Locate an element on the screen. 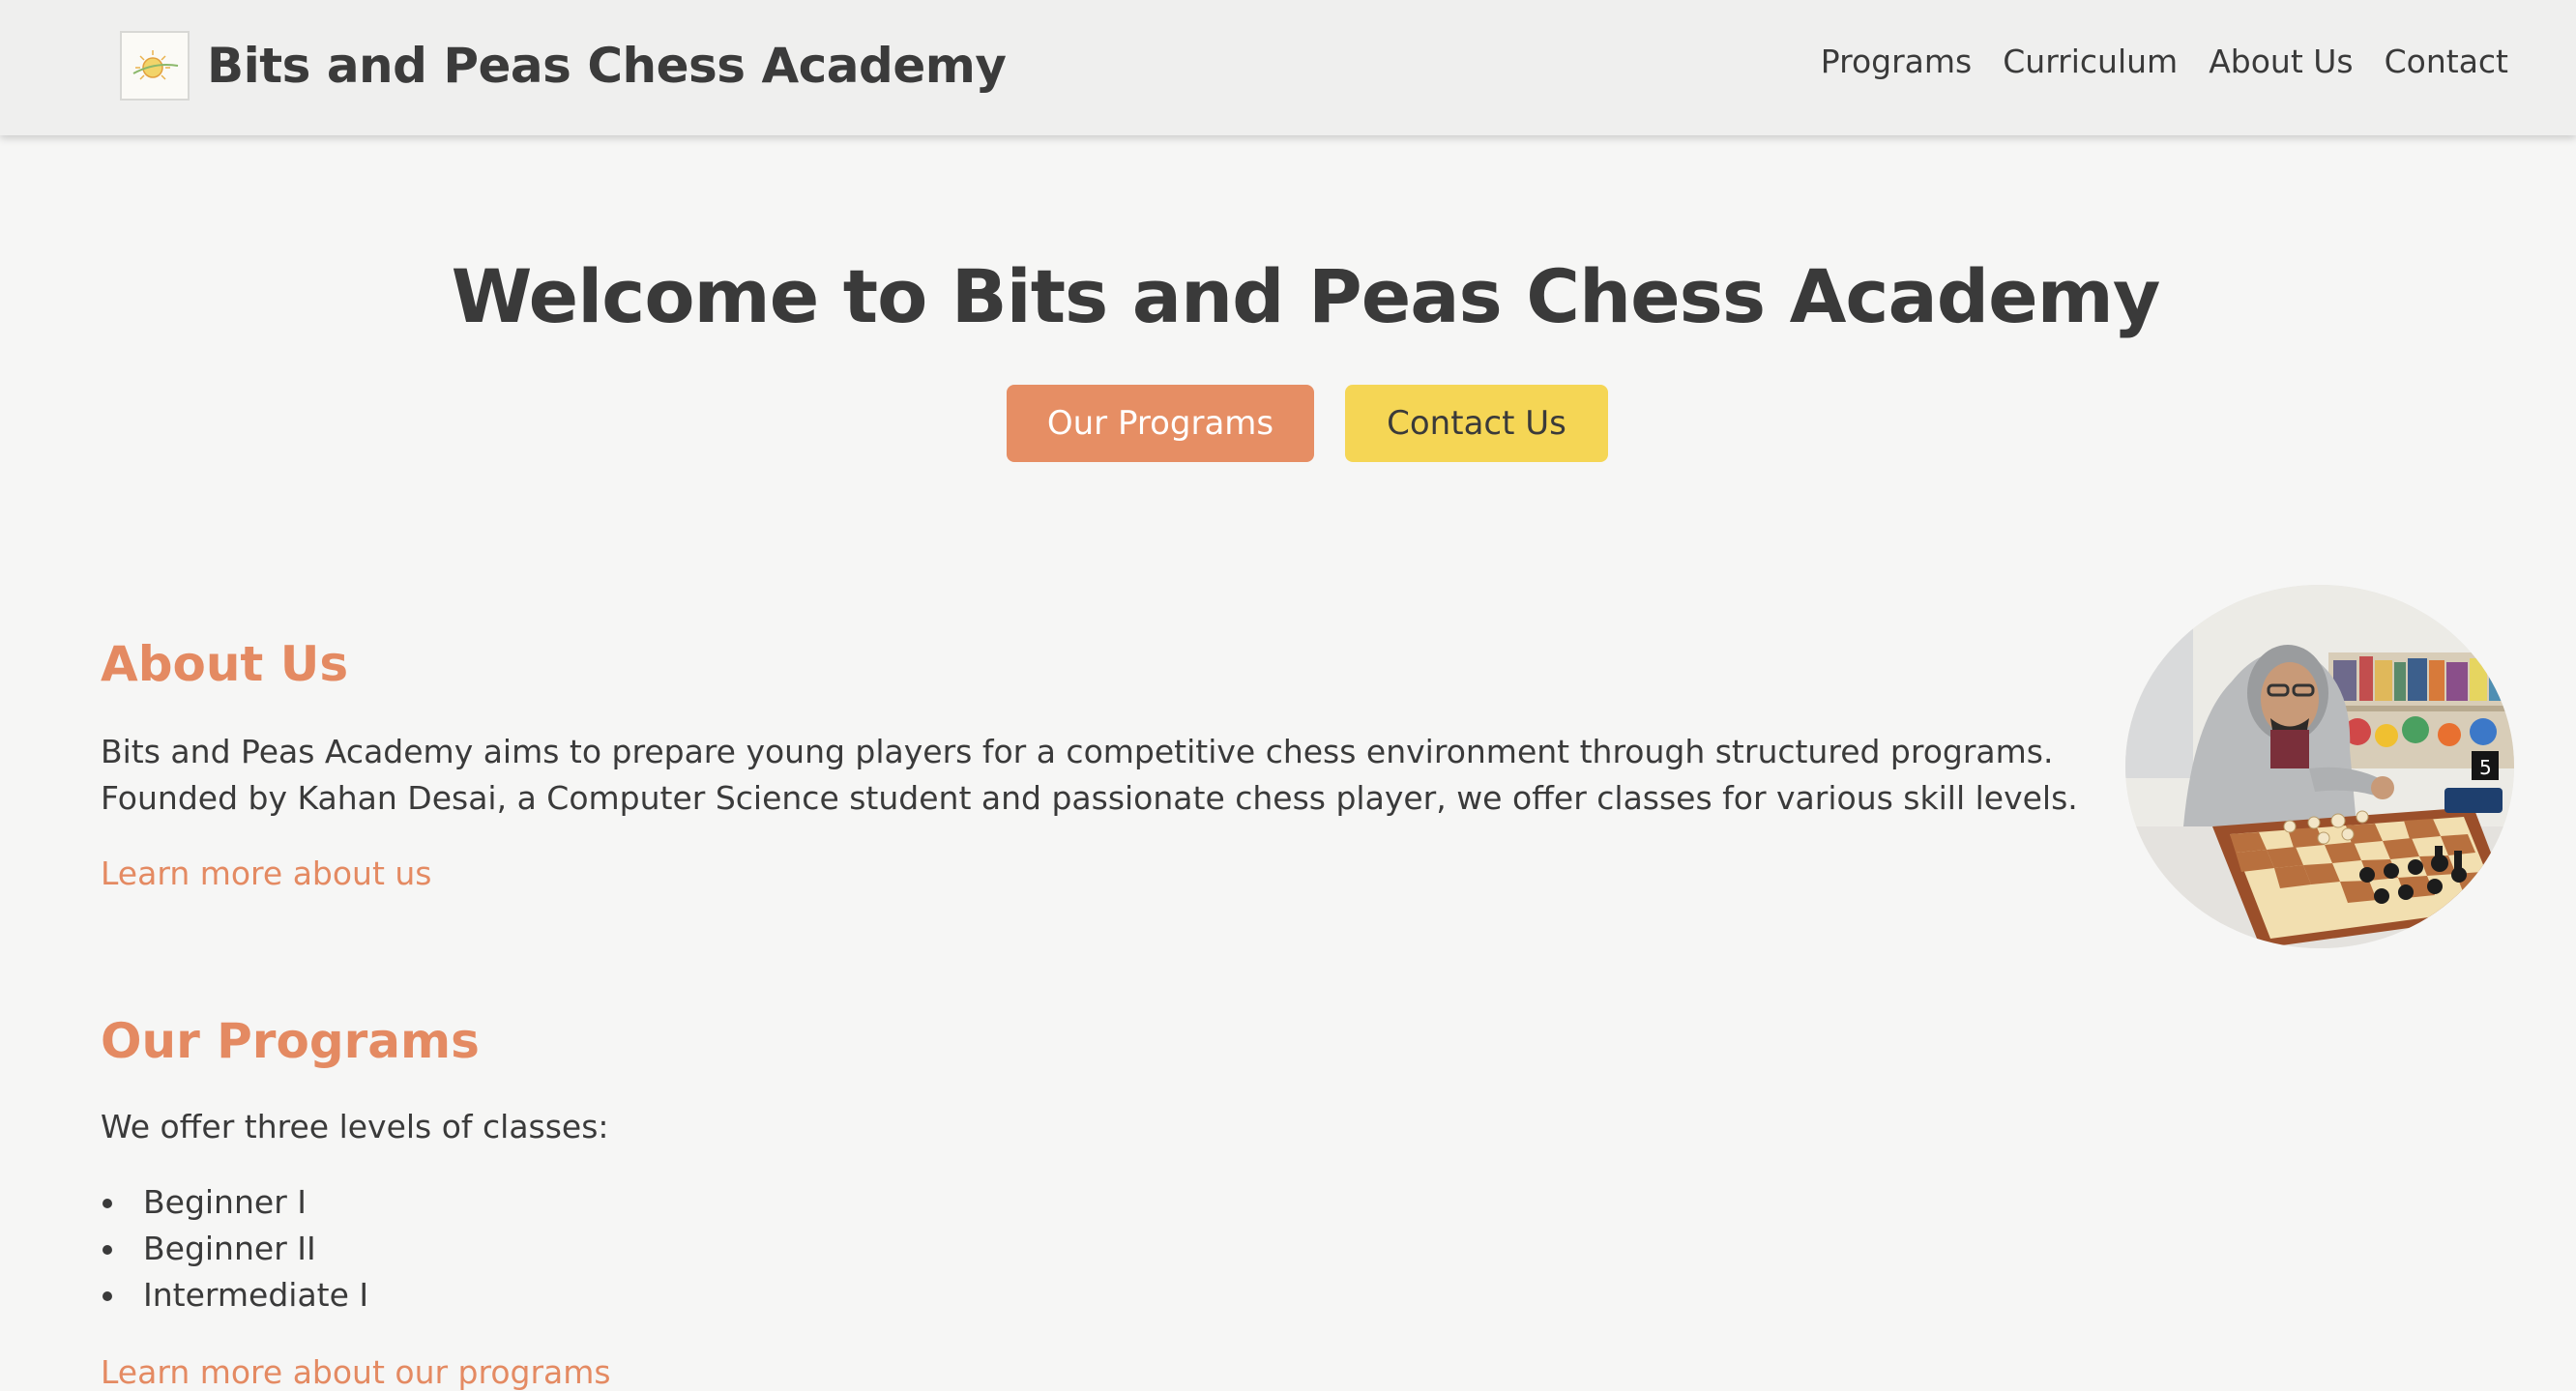 This screenshot has width=2576, height=1391. main-nav: Programs Curriculum About Us Contact is located at coordinates (2164, 61).